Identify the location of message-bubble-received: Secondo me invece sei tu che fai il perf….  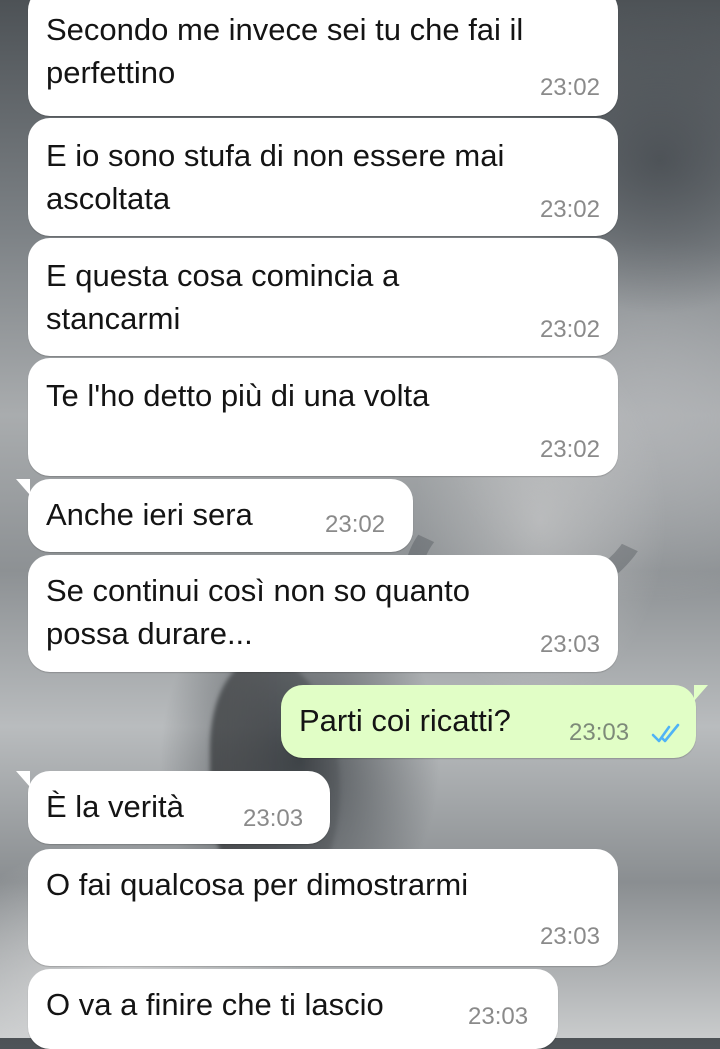
(323, 58).